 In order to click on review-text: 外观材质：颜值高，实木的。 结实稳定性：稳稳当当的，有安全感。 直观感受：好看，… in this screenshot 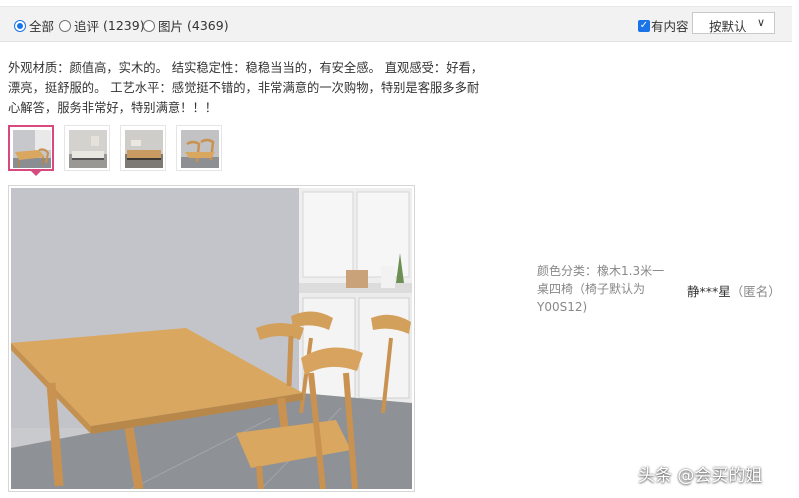, I will do `click(246, 88)`.